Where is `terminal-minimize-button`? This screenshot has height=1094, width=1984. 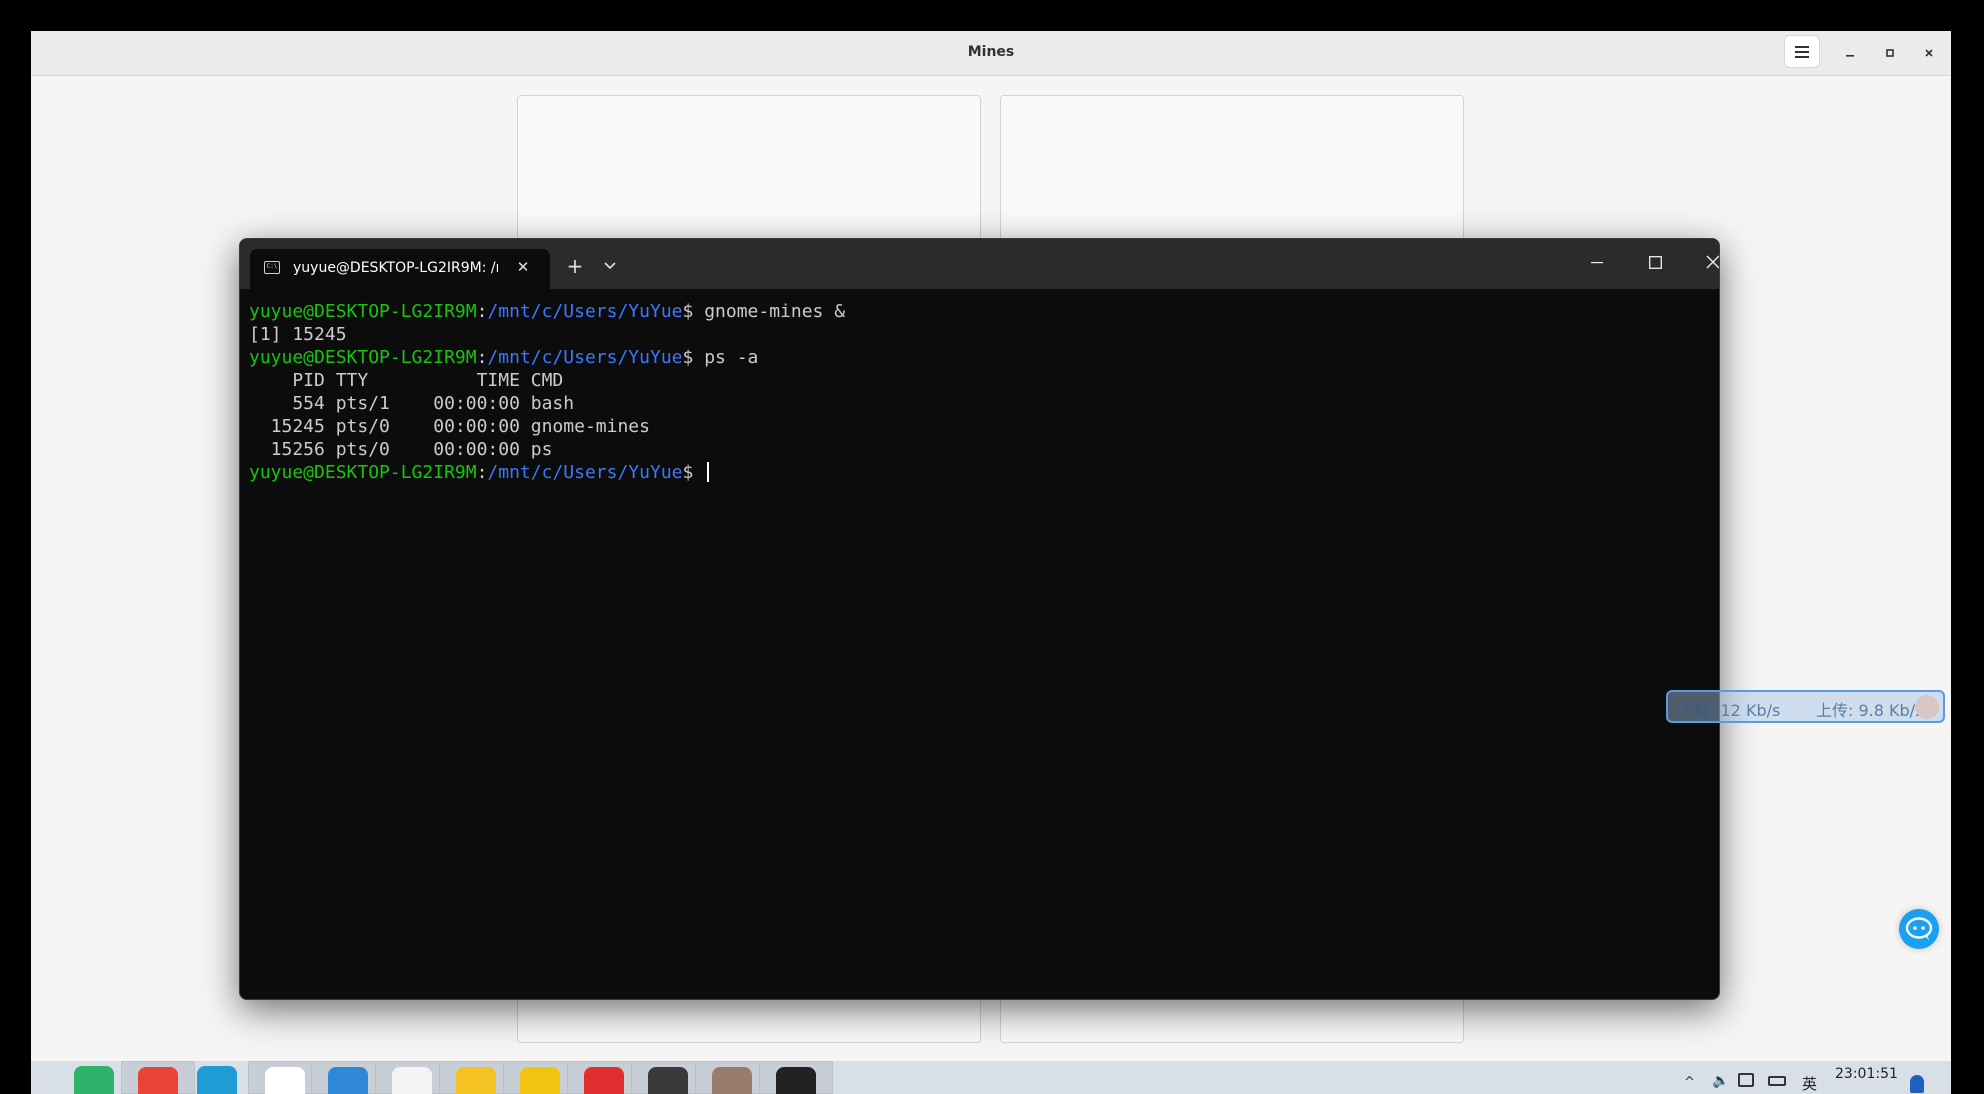
terminal-minimize-button is located at coordinates (1597, 262).